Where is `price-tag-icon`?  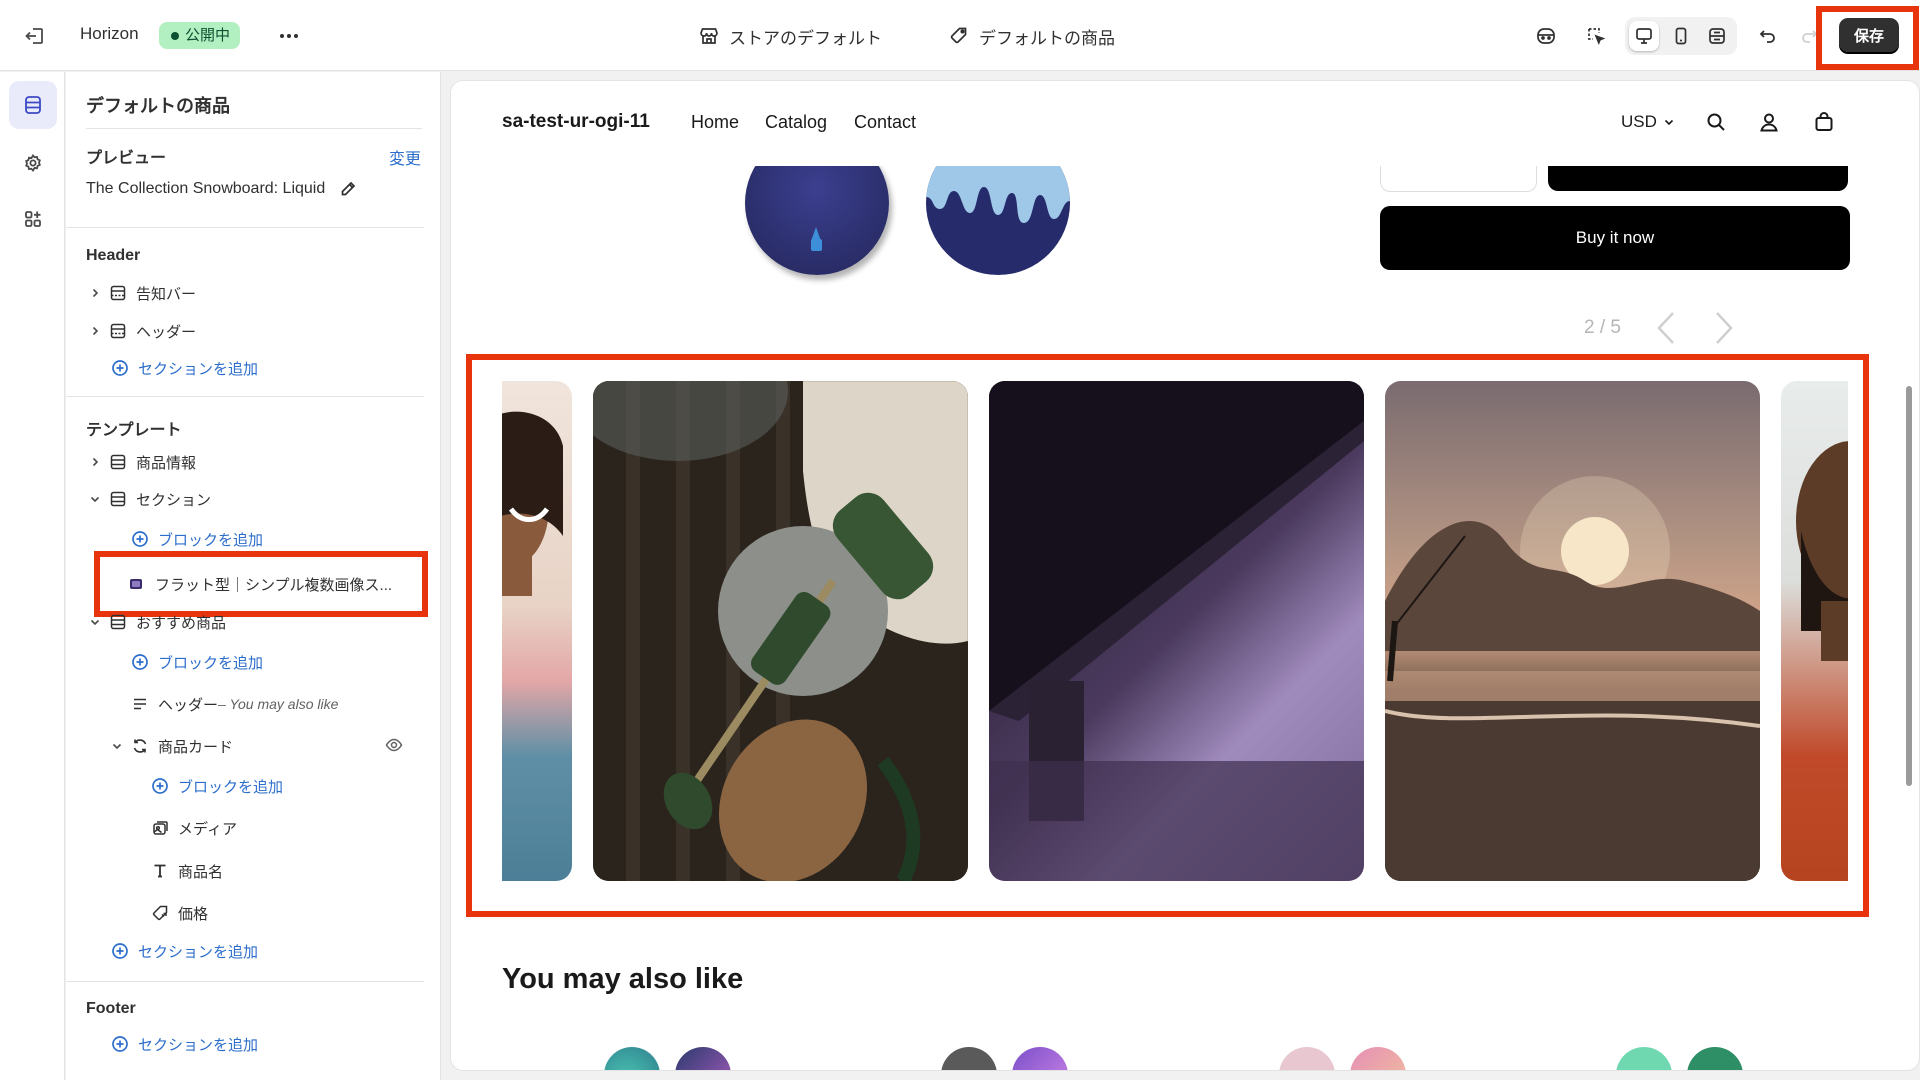 price-tag-icon is located at coordinates (160, 913).